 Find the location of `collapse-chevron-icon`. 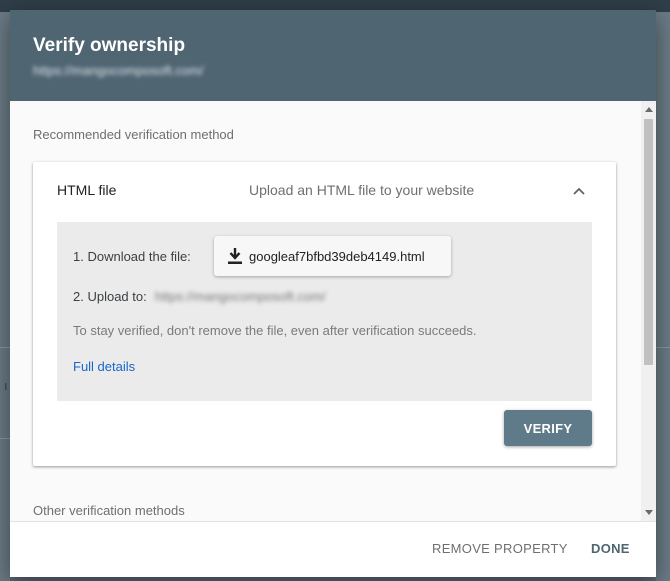

collapse-chevron-icon is located at coordinates (579, 191).